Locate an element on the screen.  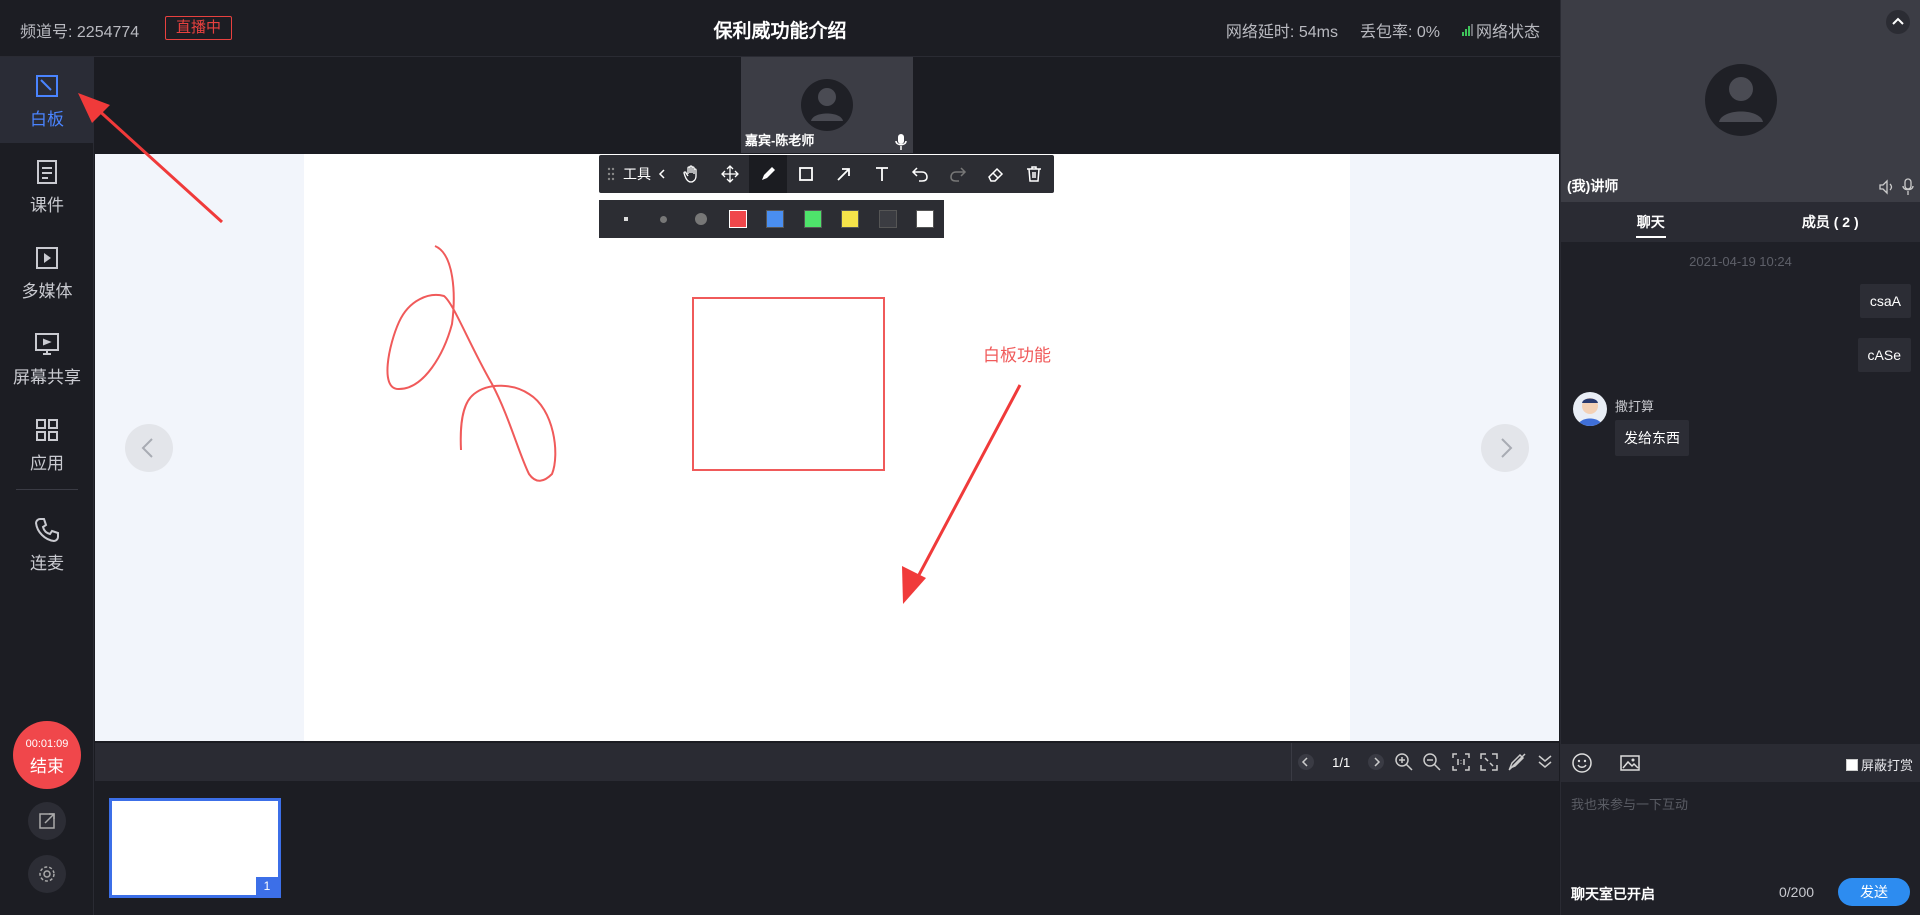
color-red is located at coordinates (738, 219).